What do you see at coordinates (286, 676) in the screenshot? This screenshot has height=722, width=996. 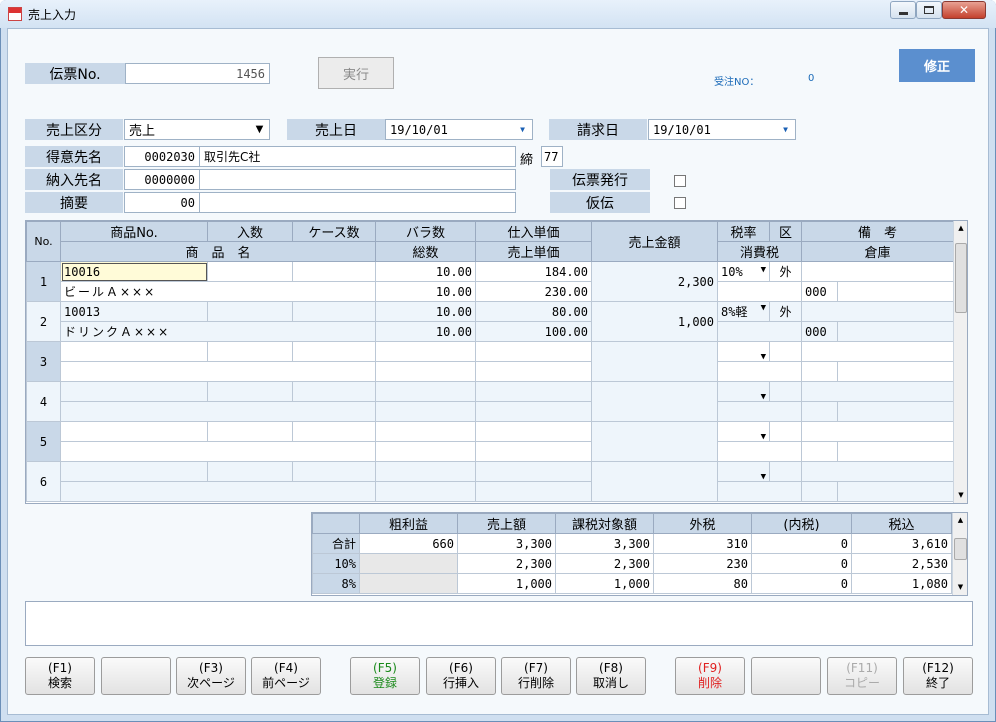 I see `fkey-button-4: (F4) 前ページ` at bounding box center [286, 676].